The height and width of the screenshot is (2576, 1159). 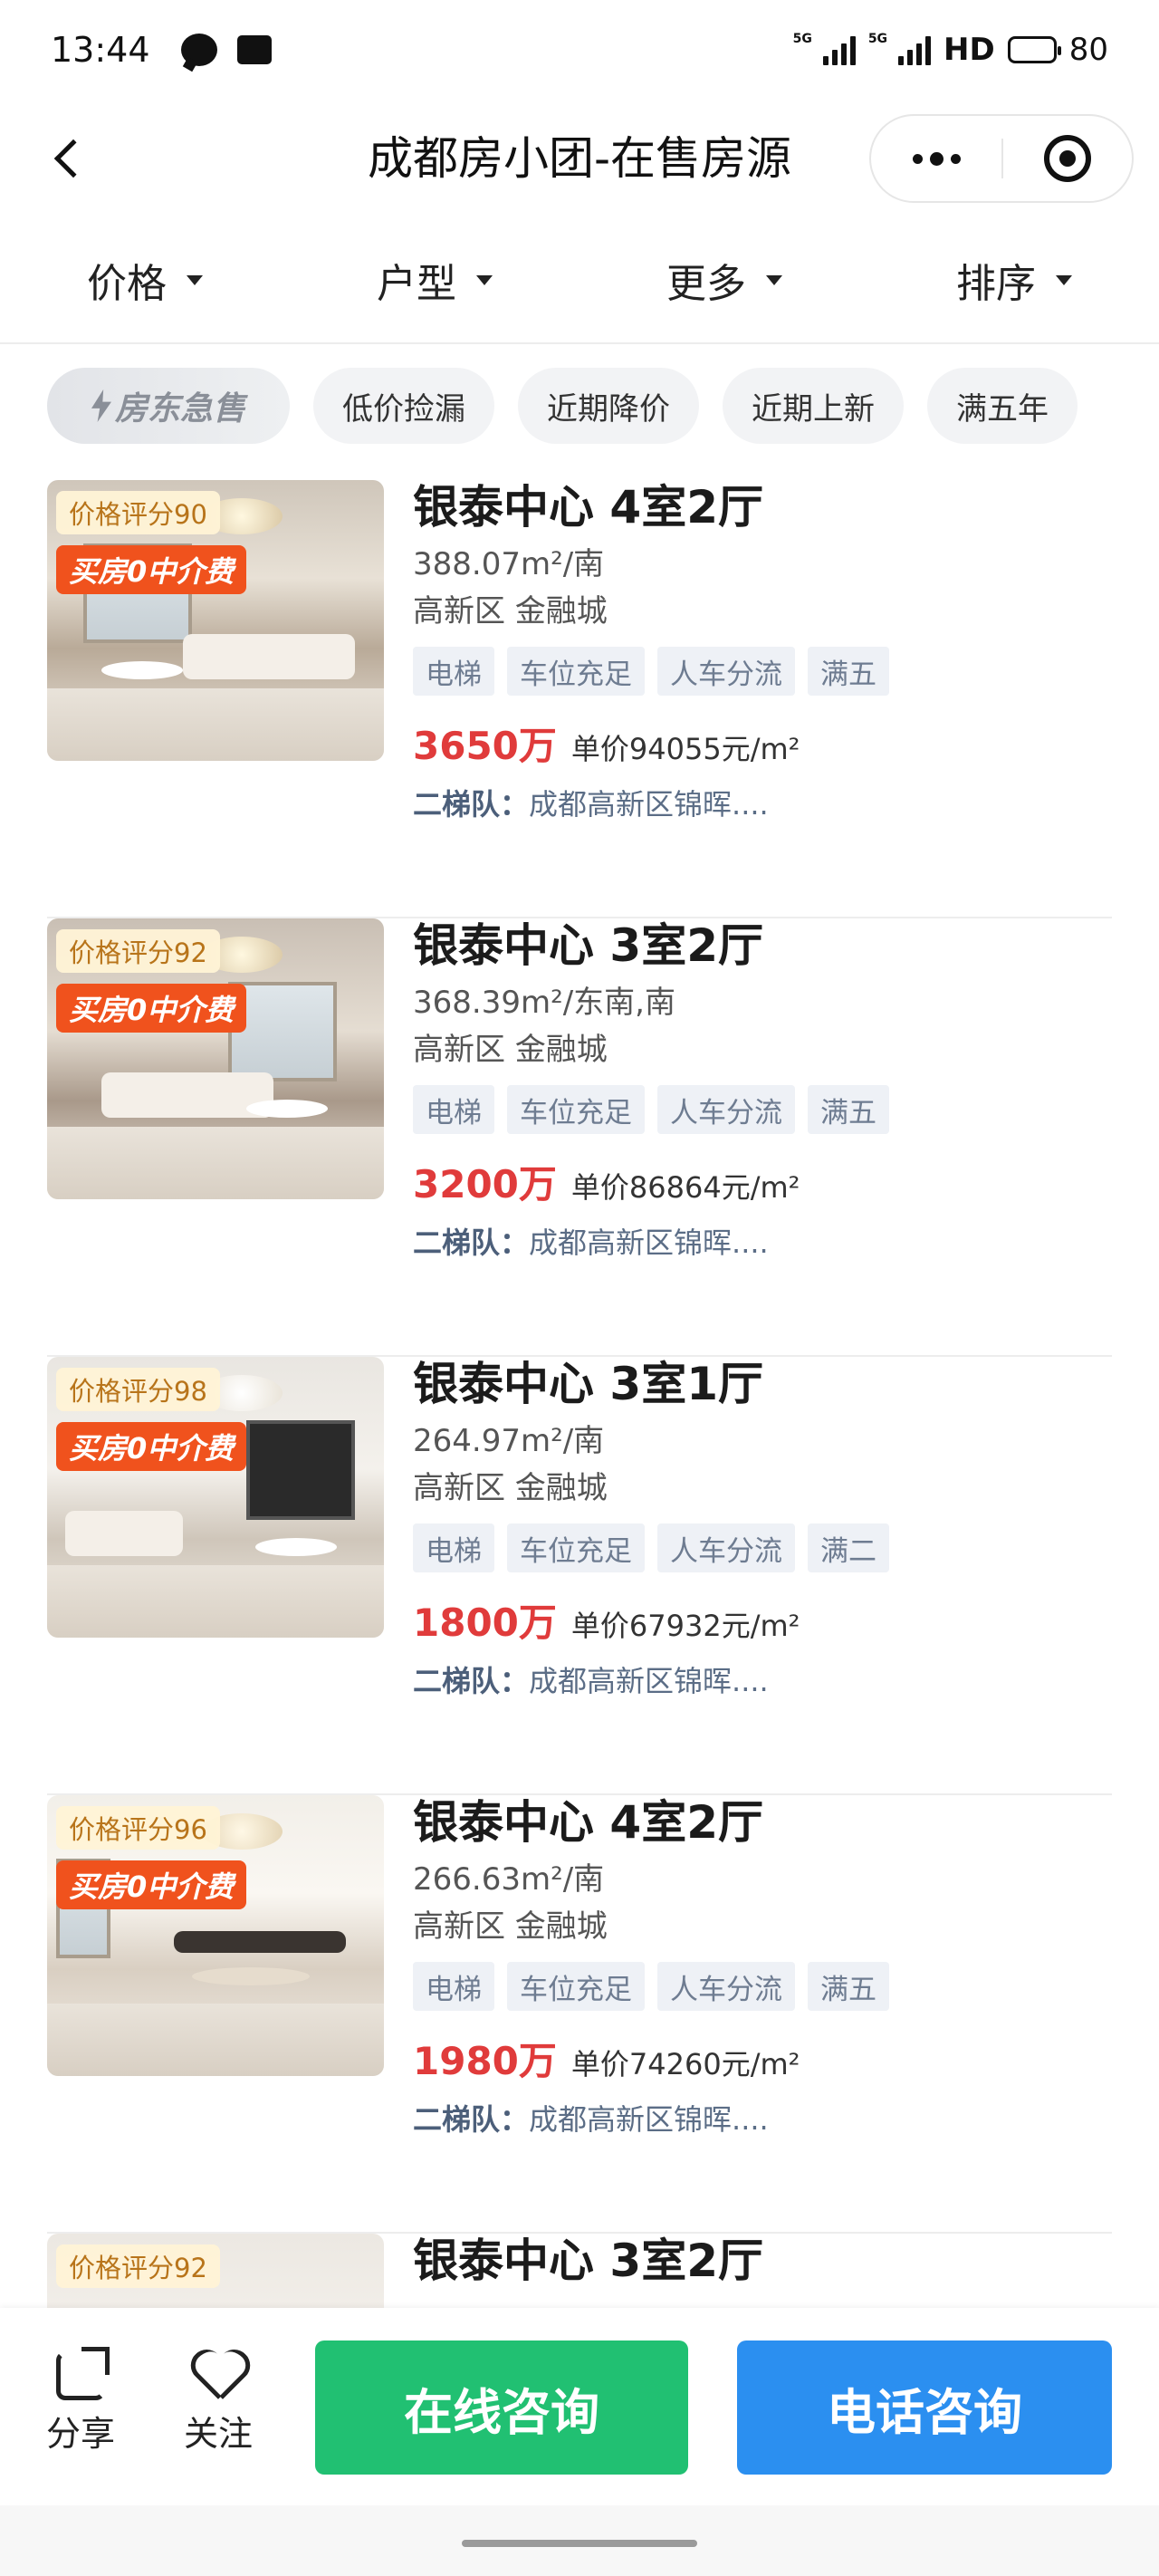 I want to click on price-score-badge: 价格评分90, so click(x=138, y=512).